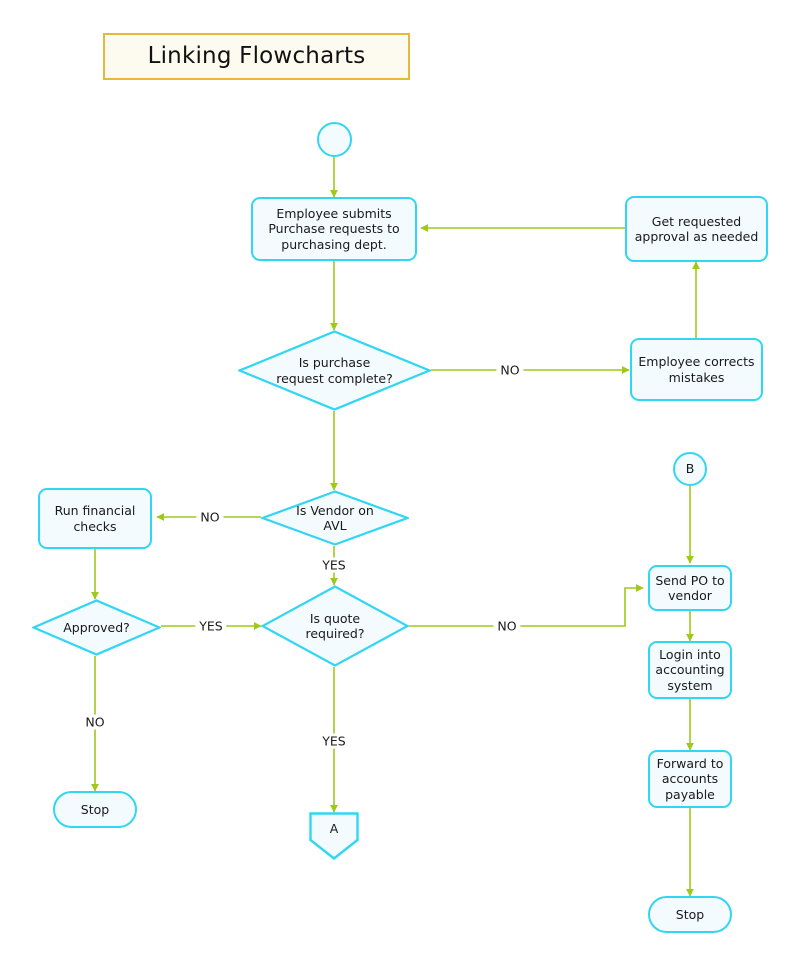 The width and height of the screenshot is (800, 964). Describe the element at coordinates (690, 779) in the screenshot. I see `node-forward-accounts-payable: Forward to accounts payable` at that location.